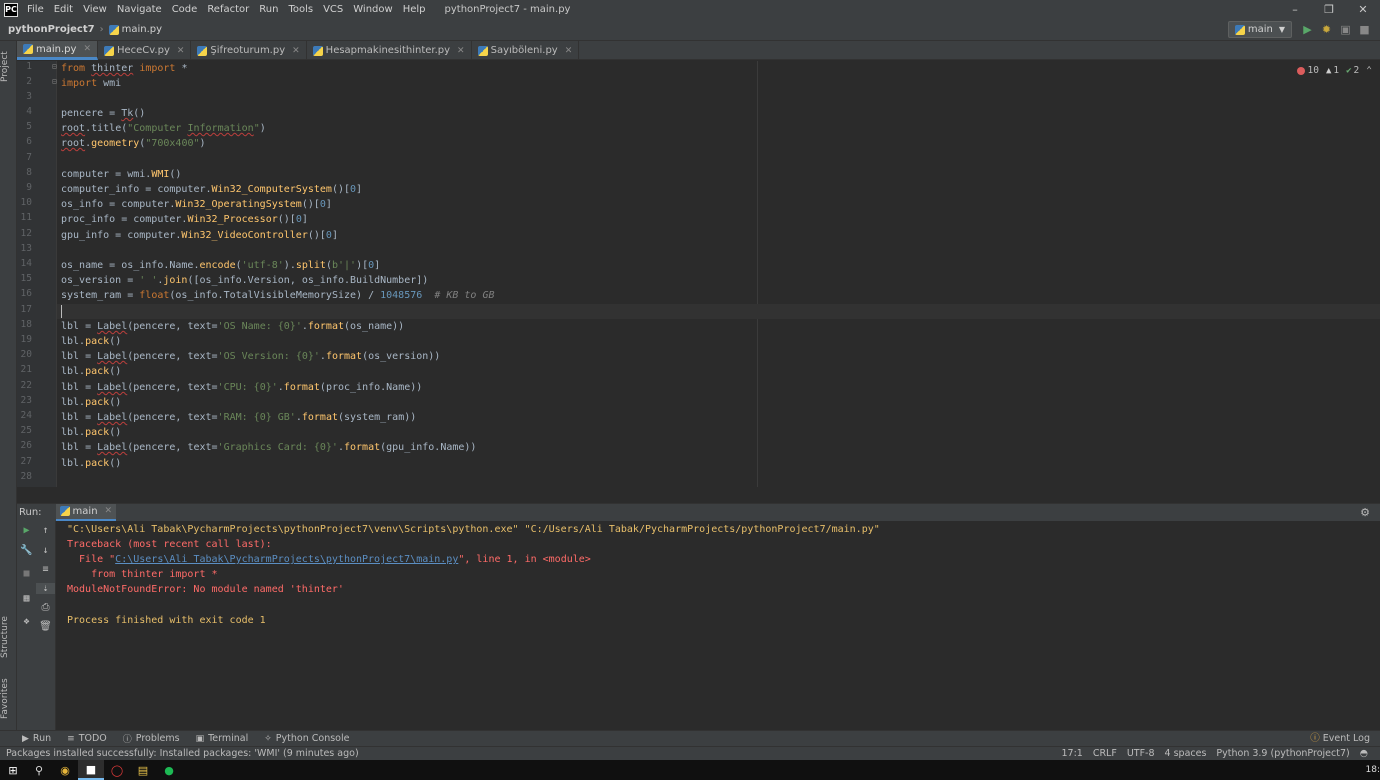  Describe the element at coordinates (143, 770) in the screenshot. I see `folder-icon: ▤` at that location.